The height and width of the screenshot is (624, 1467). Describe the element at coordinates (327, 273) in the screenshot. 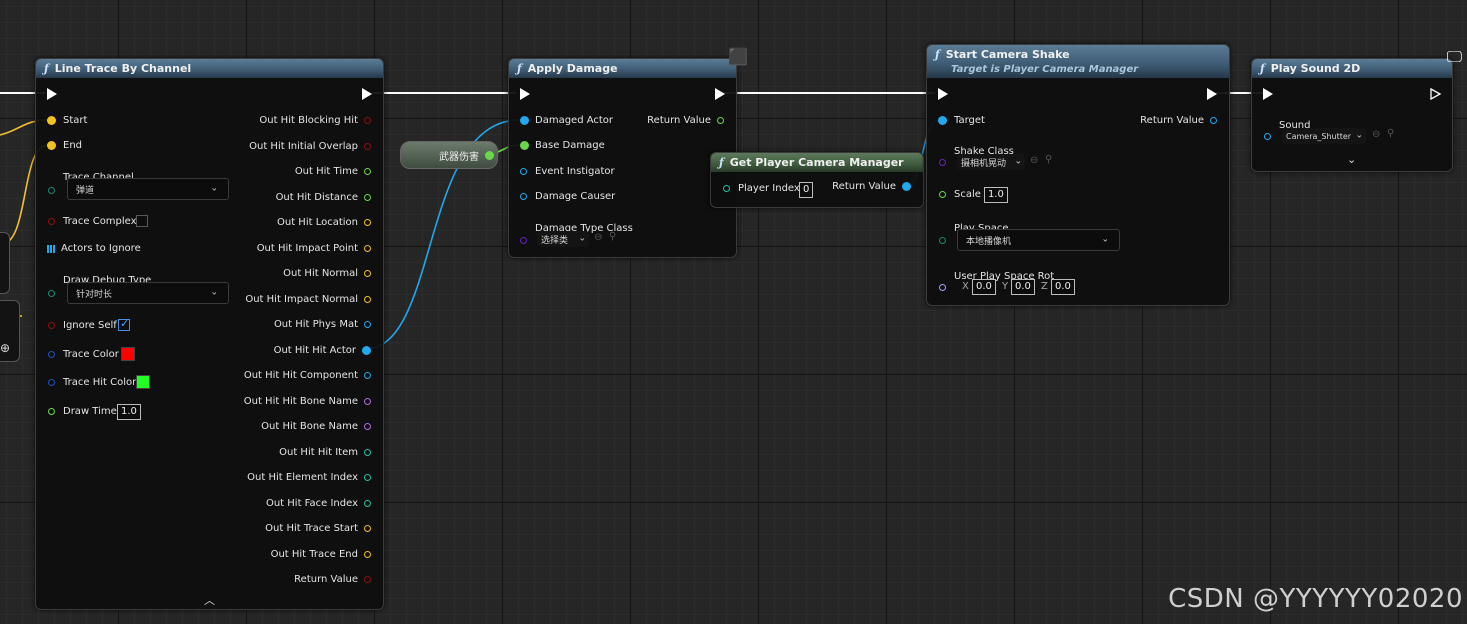

I see `output-pin: Out Hit Normal` at that location.